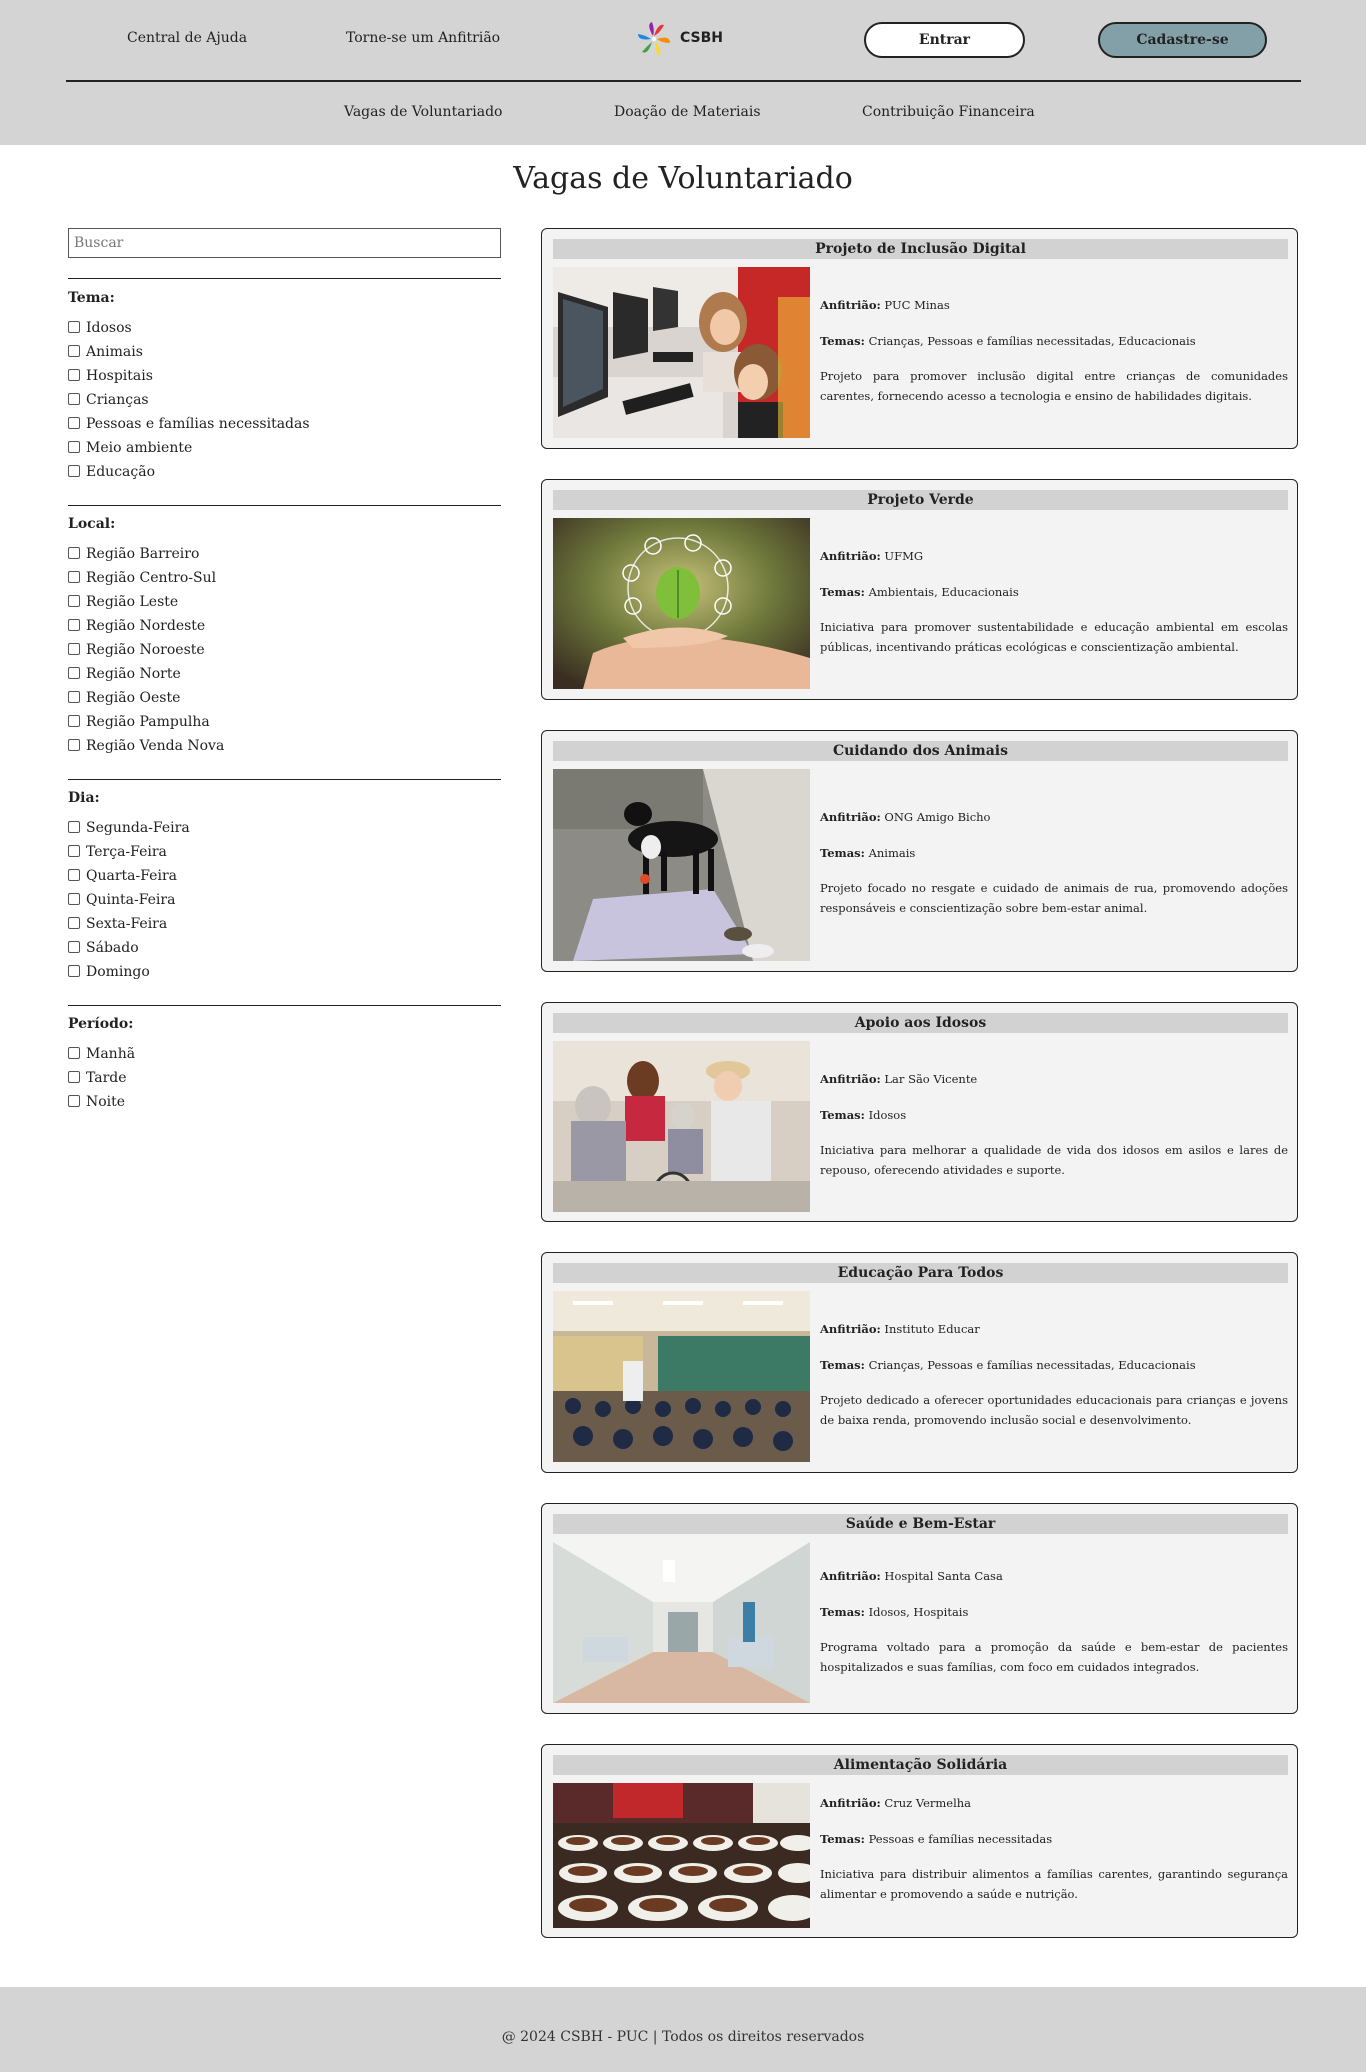  I want to click on filter-option-dia: Terça-Feira, so click(117, 852).